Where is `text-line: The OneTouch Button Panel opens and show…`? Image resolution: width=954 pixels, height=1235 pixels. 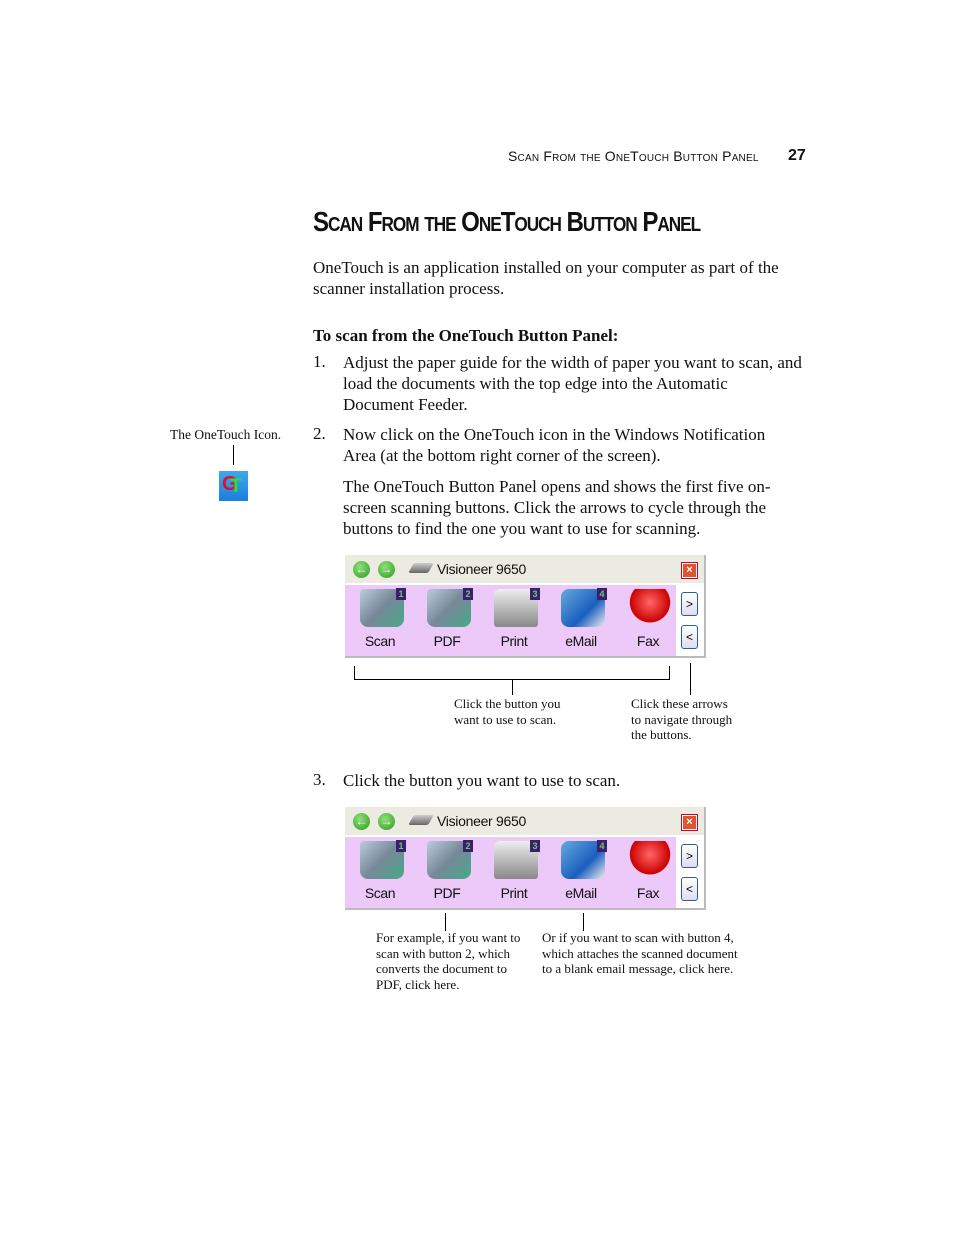
text-line: The OneTouch Button Panel opens and show… is located at coordinates (557, 486).